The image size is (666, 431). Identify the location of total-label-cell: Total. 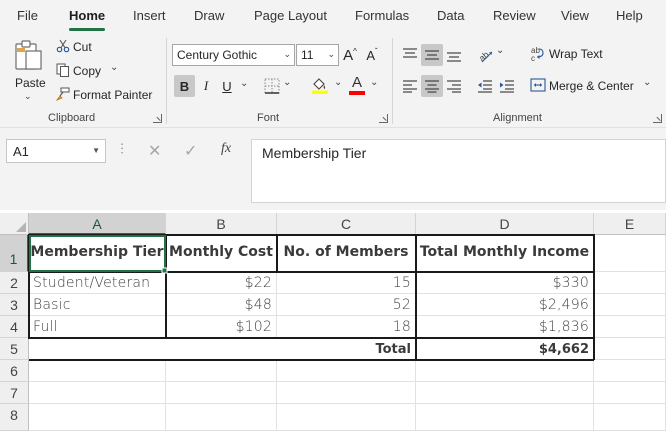
(222, 349).